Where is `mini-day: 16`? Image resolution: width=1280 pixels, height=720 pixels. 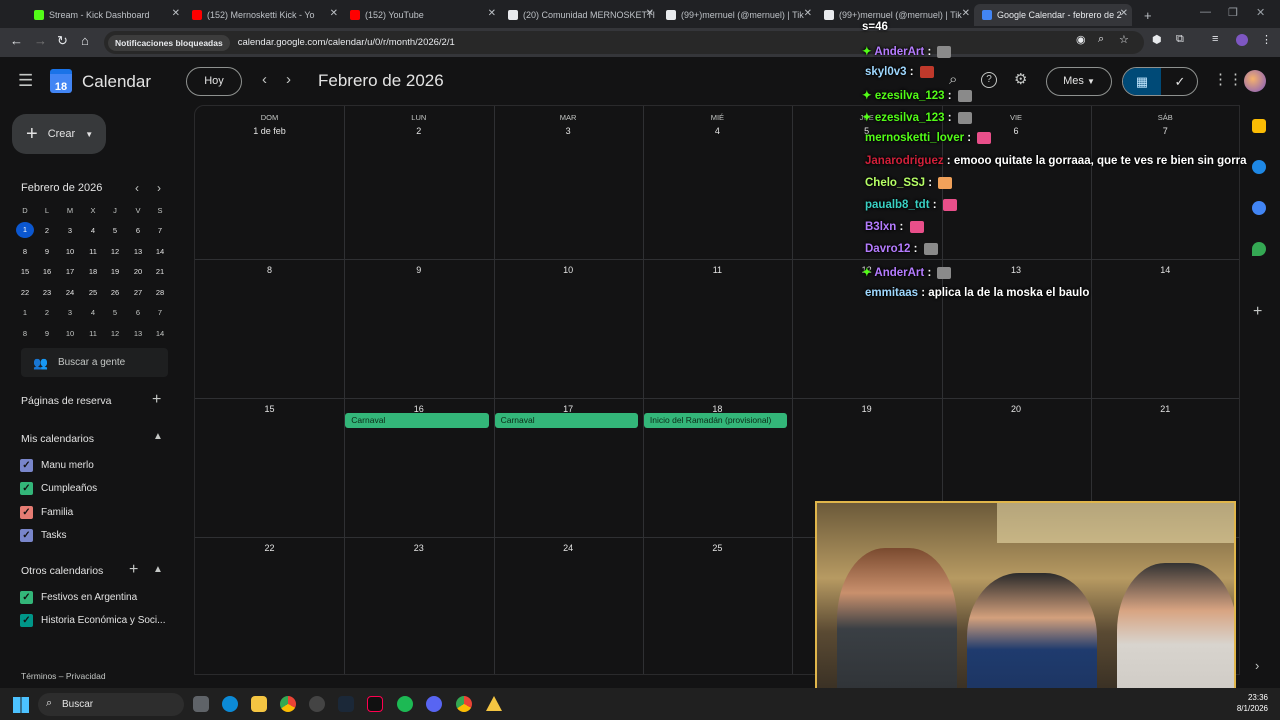
mini-day: 16 is located at coordinates (47, 271).